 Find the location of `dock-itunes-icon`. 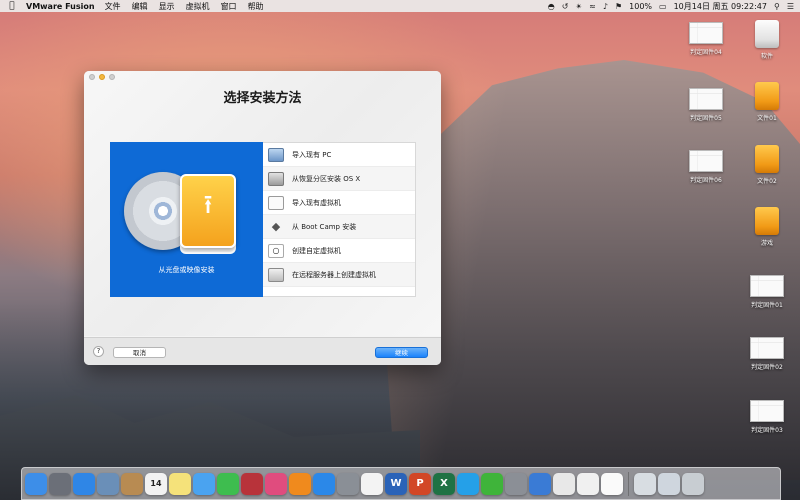

dock-itunes-icon is located at coordinates (276, 483).